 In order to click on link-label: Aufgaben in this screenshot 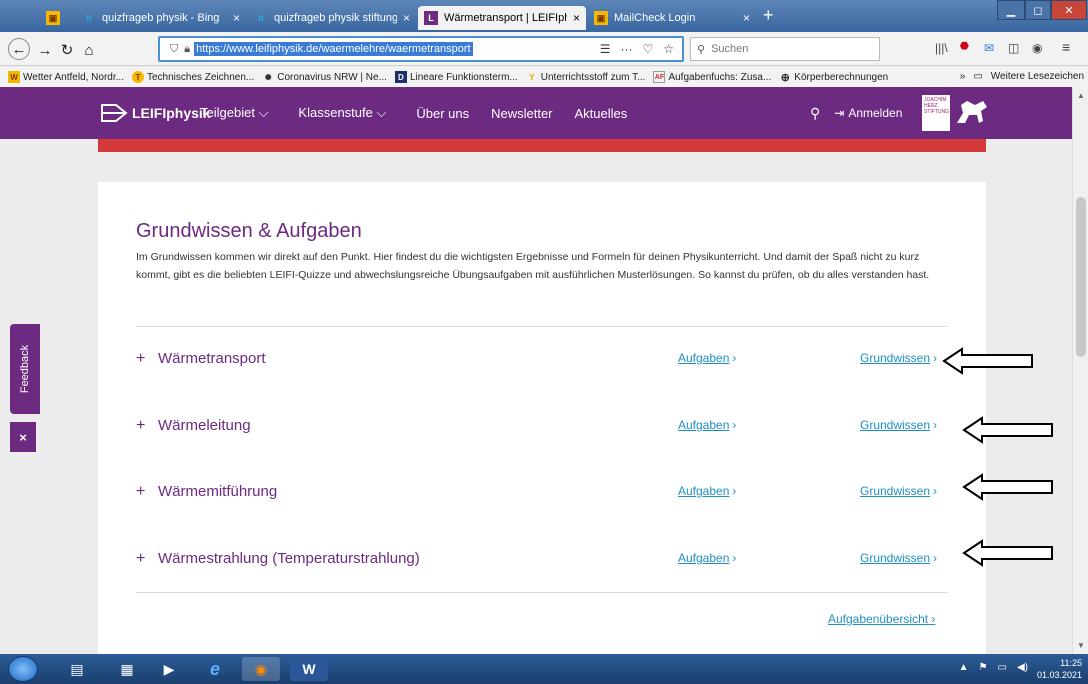, I will do `click(704, 358)`.